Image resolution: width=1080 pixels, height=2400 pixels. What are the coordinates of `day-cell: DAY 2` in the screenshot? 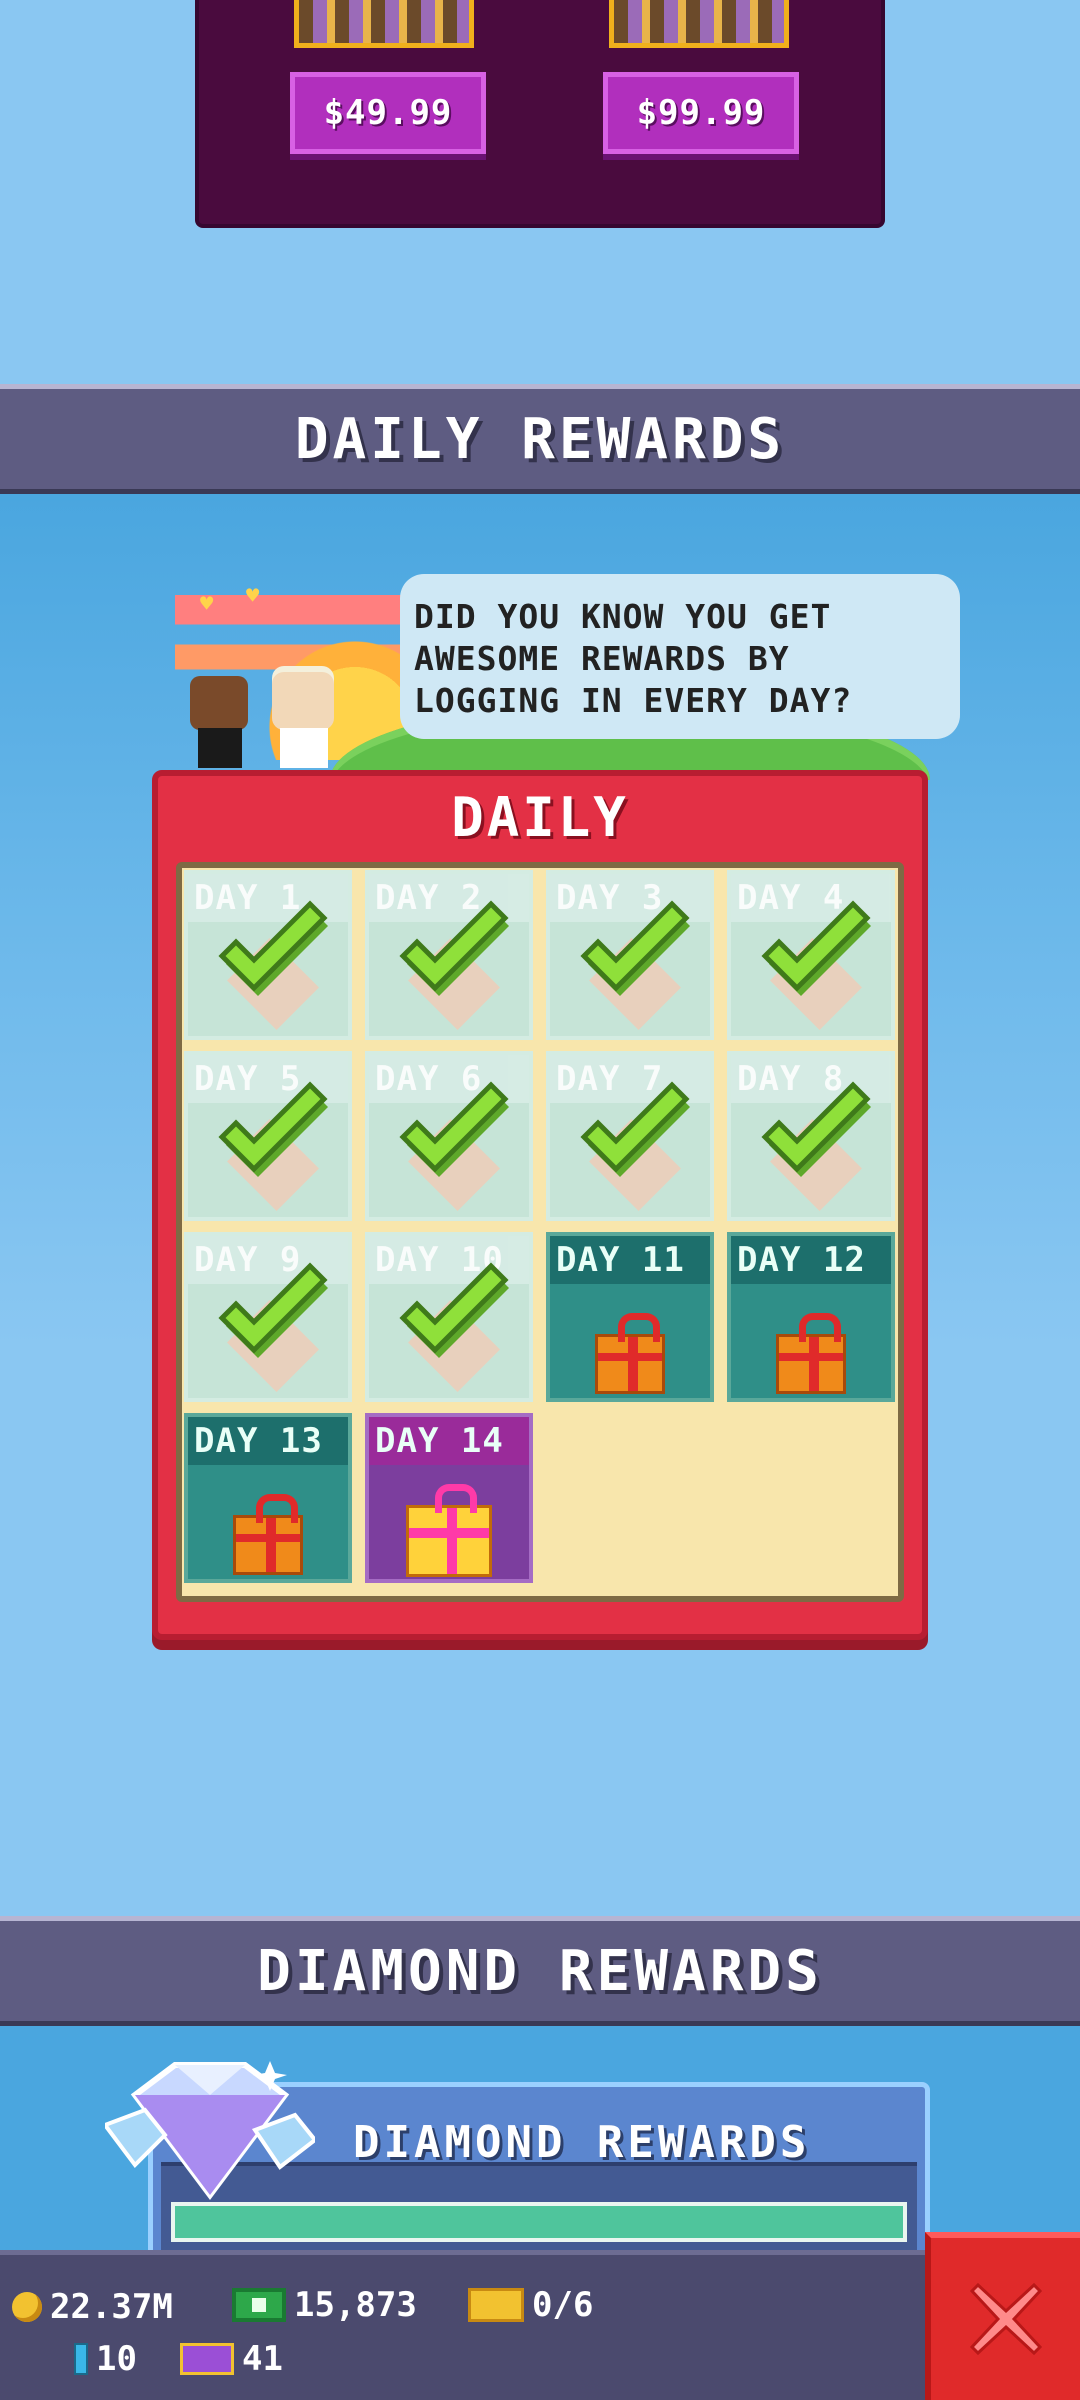 It's located at (449, 955).